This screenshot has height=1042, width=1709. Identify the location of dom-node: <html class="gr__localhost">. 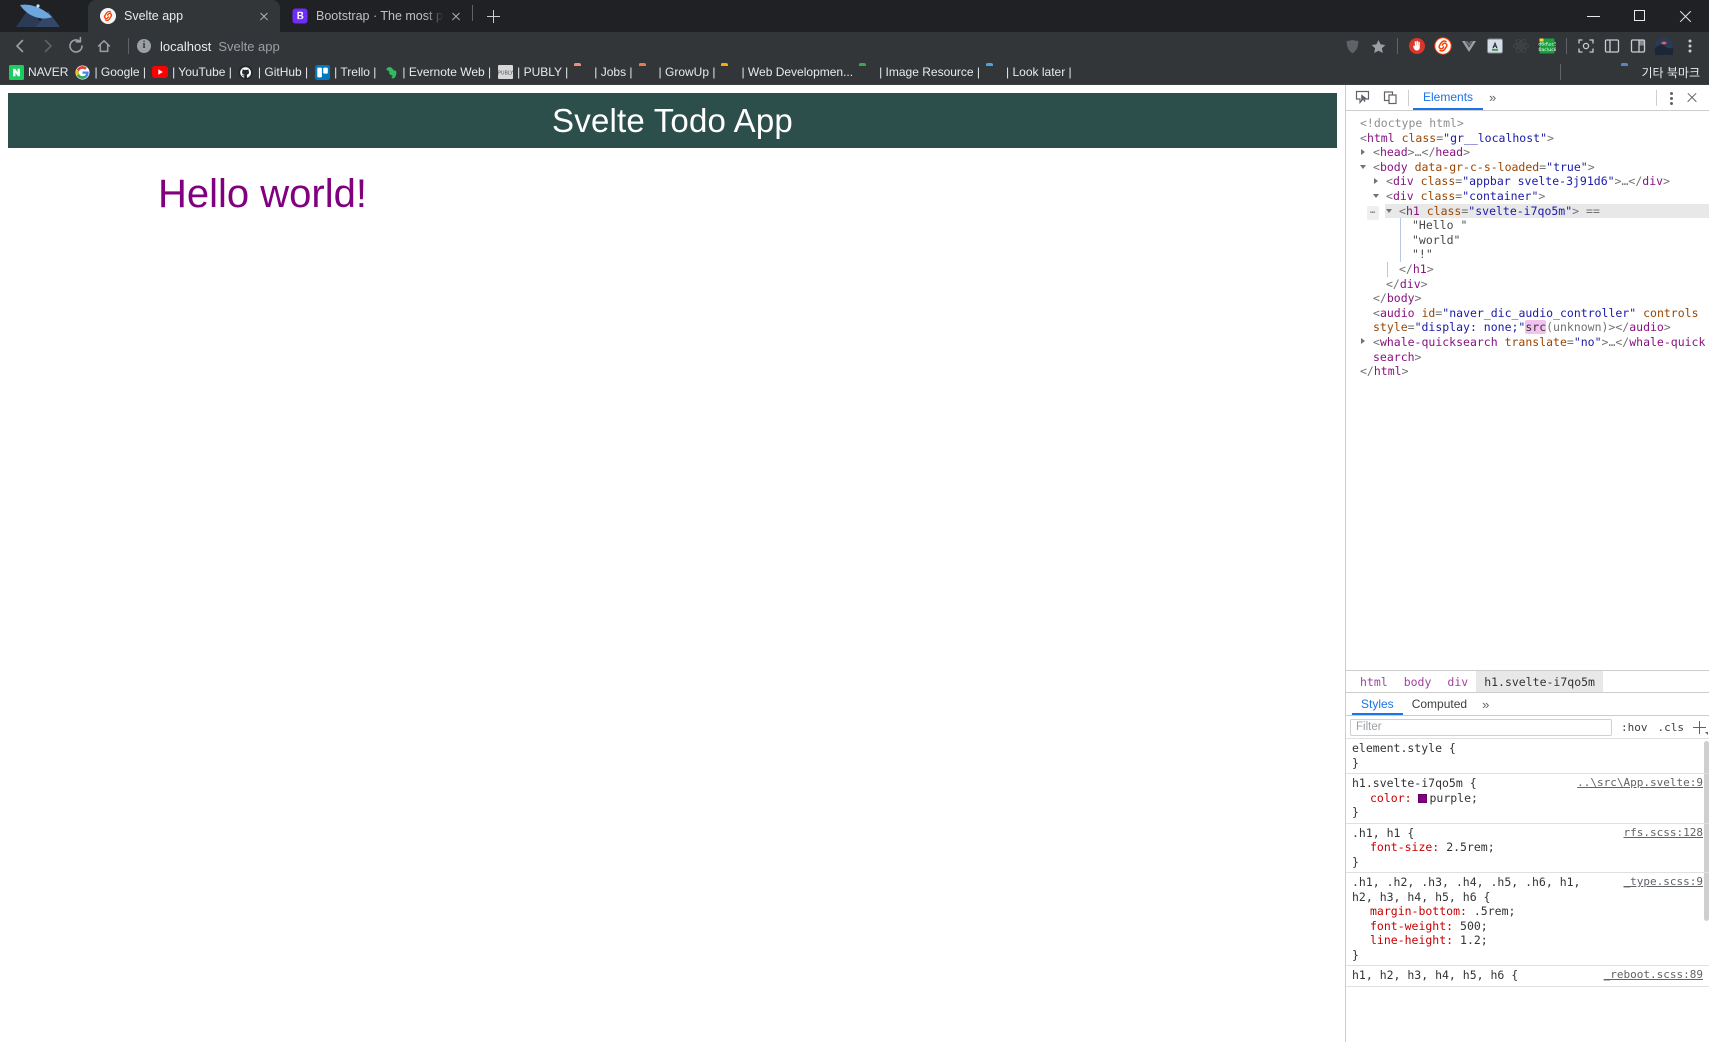
(1527, 138).